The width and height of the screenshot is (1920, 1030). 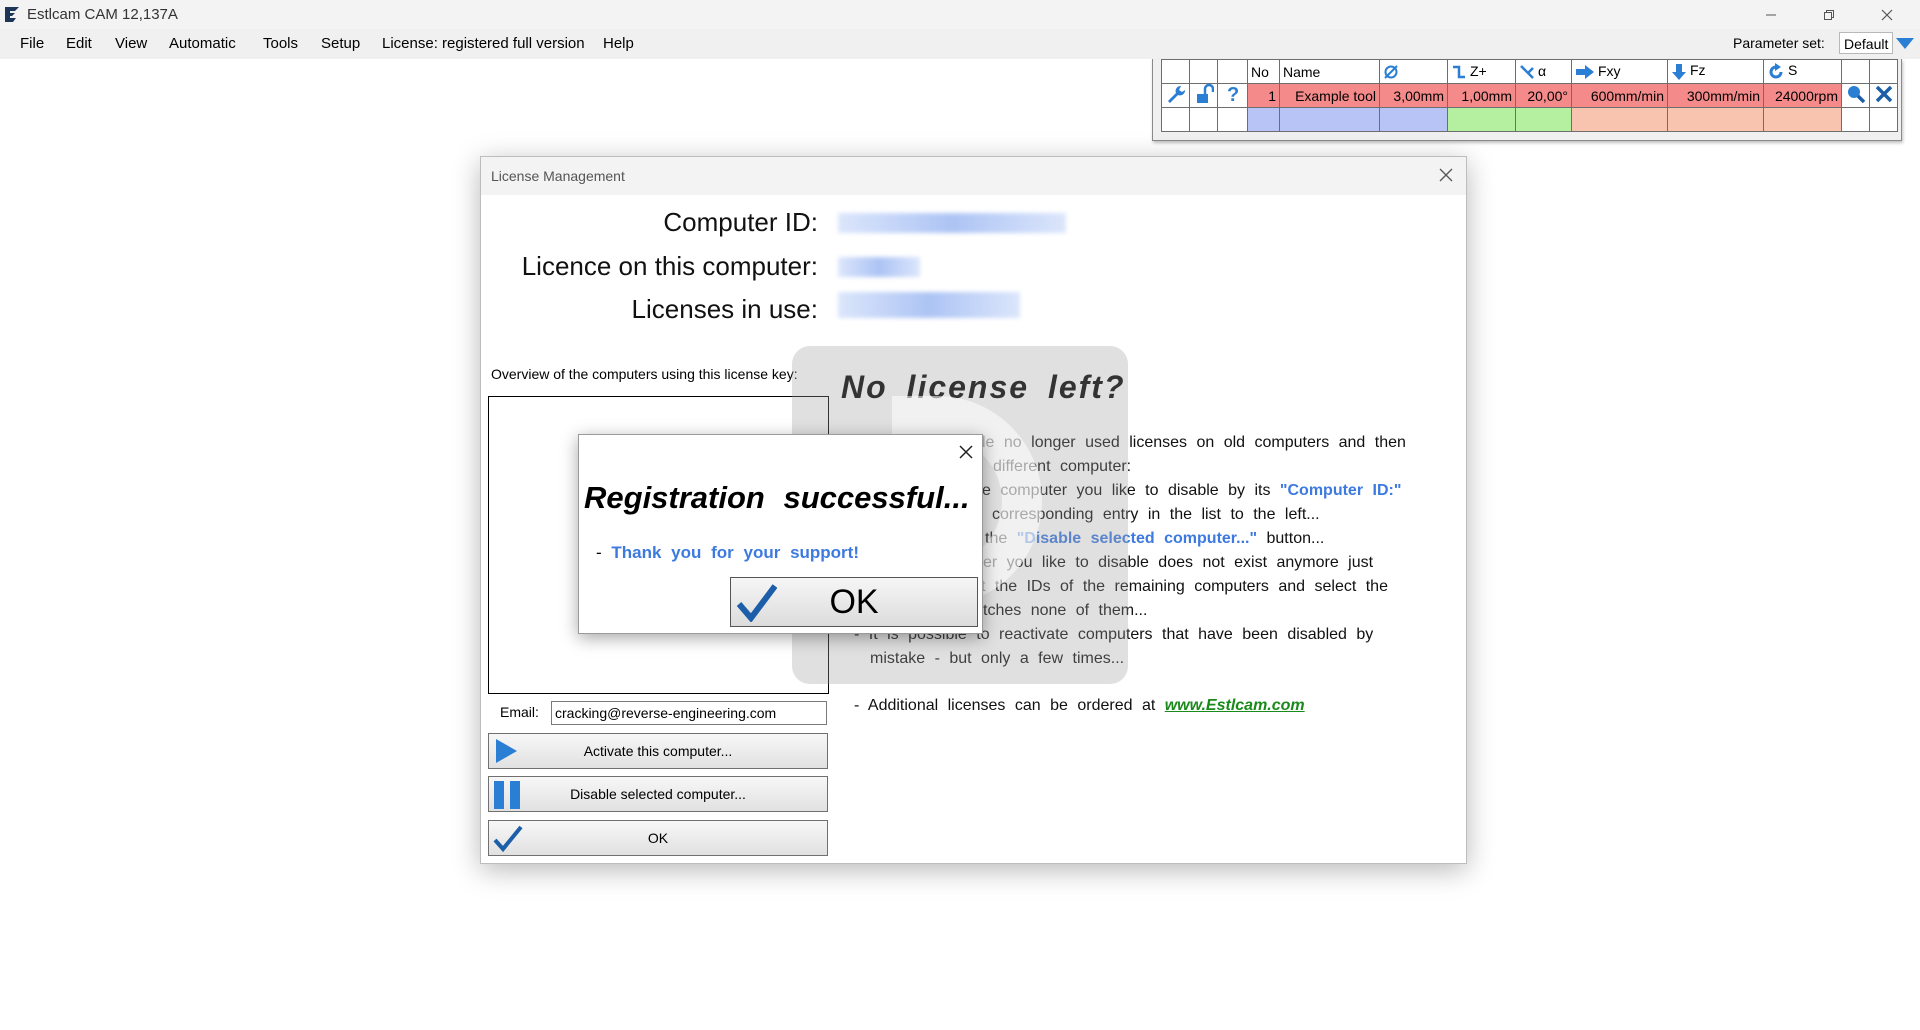 I want to click on registration-ok-label: OK, so click(x=854, y=602).